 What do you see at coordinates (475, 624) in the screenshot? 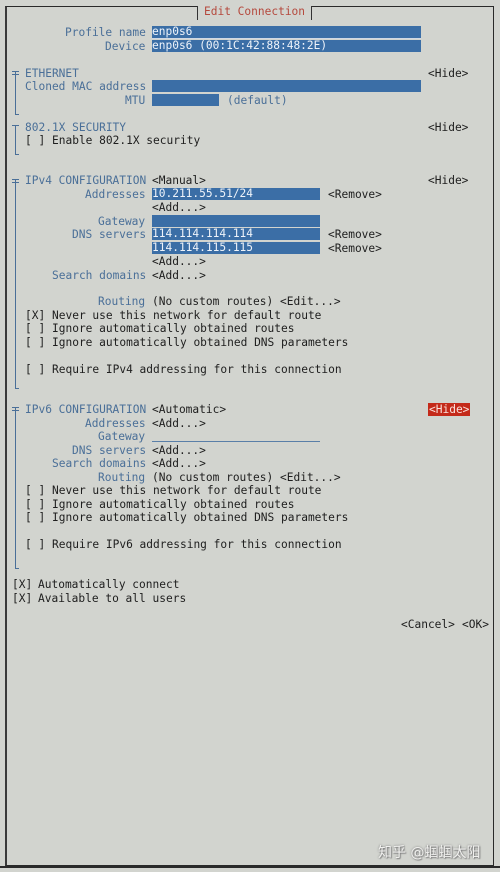
I see `ok-button: <OK>` at bounding box center [475, 624].